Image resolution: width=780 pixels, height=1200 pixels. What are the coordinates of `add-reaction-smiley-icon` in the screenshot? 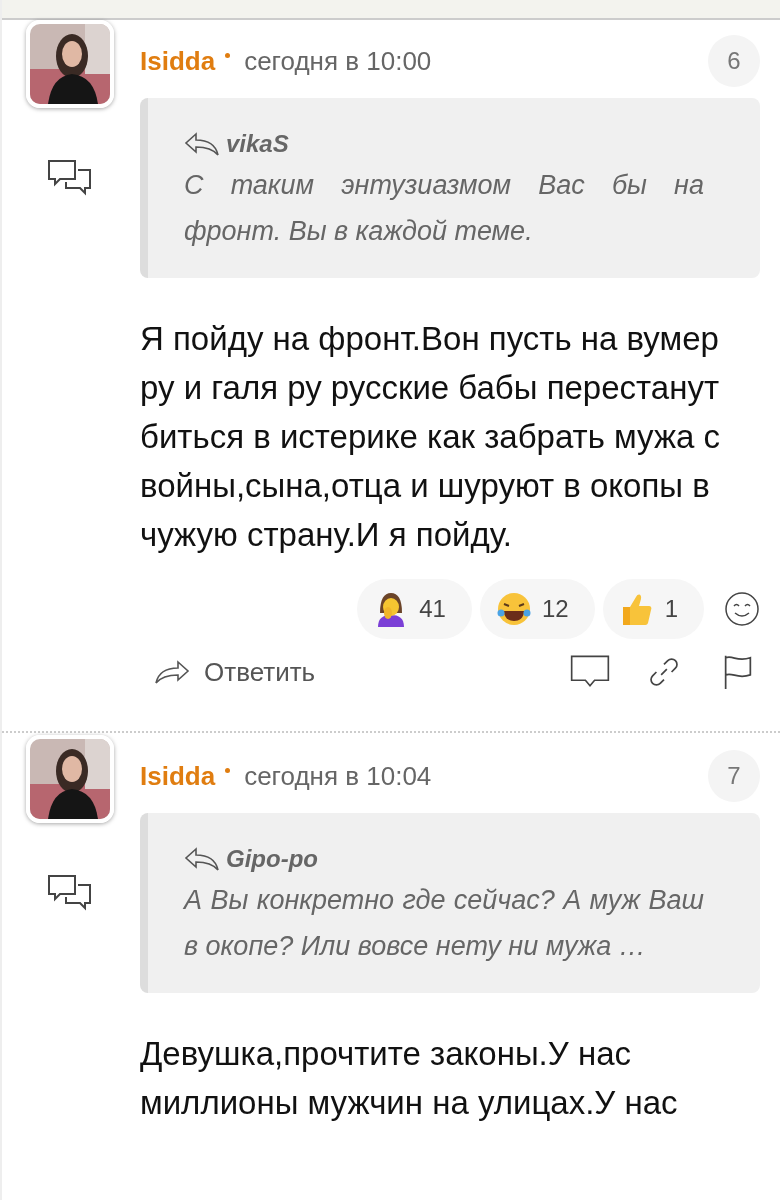 It's located at (742, 609).